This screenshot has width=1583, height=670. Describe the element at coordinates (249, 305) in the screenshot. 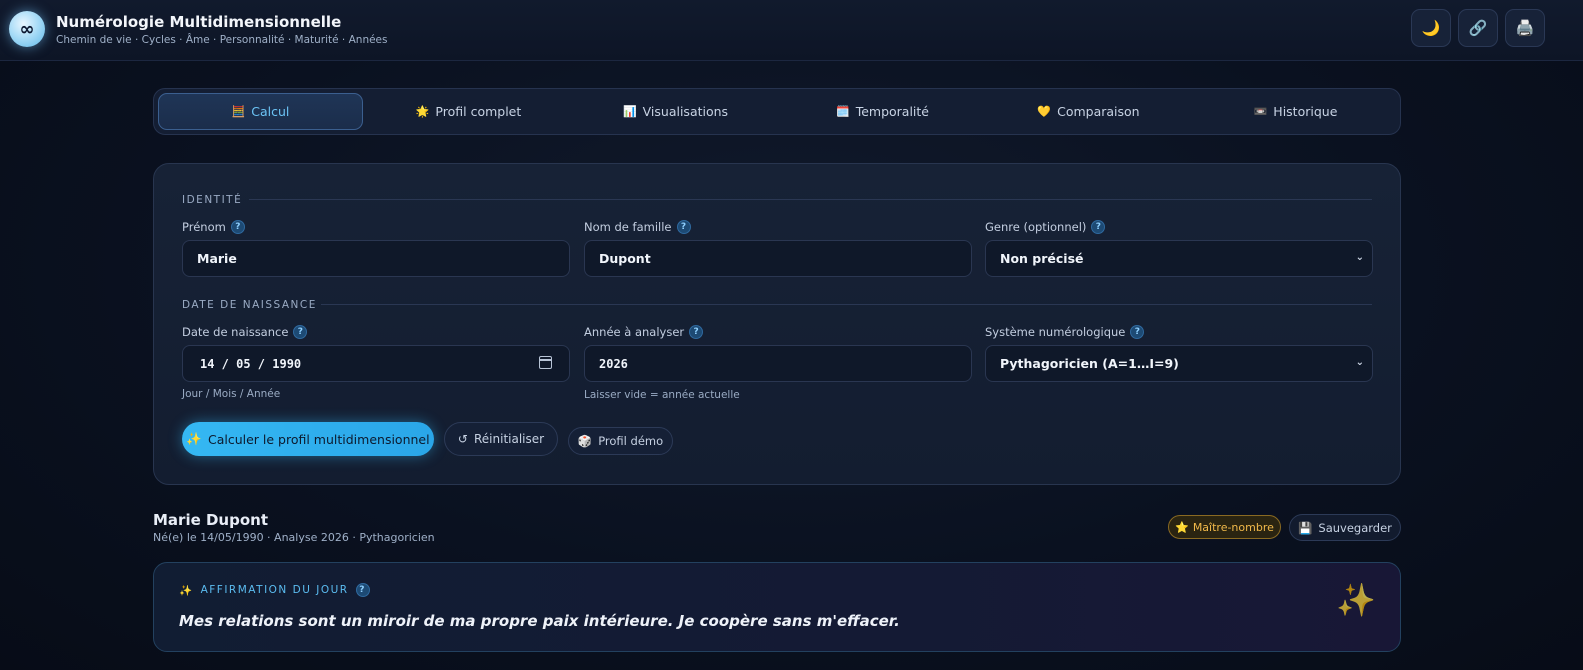

I see `birth-section-title: DATE DE NAISSANCE` at that location.